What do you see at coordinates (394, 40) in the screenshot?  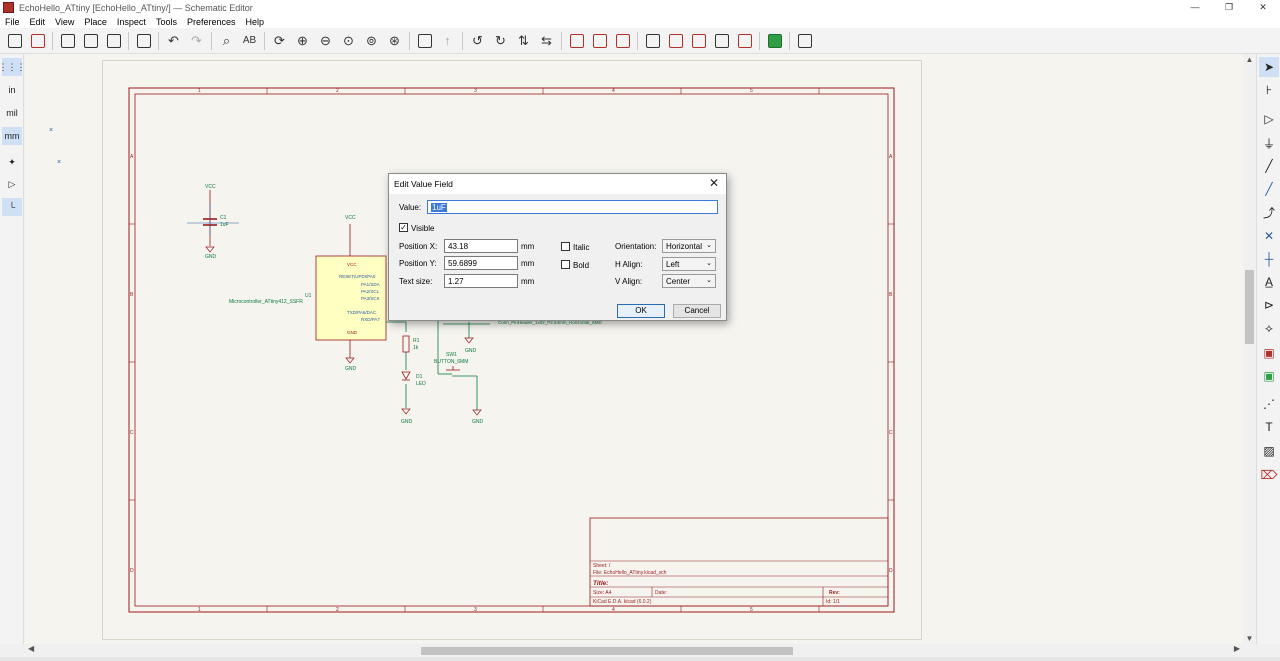 I see `zoom-selection-icon: ⊛` at bounding box center [394, 40].